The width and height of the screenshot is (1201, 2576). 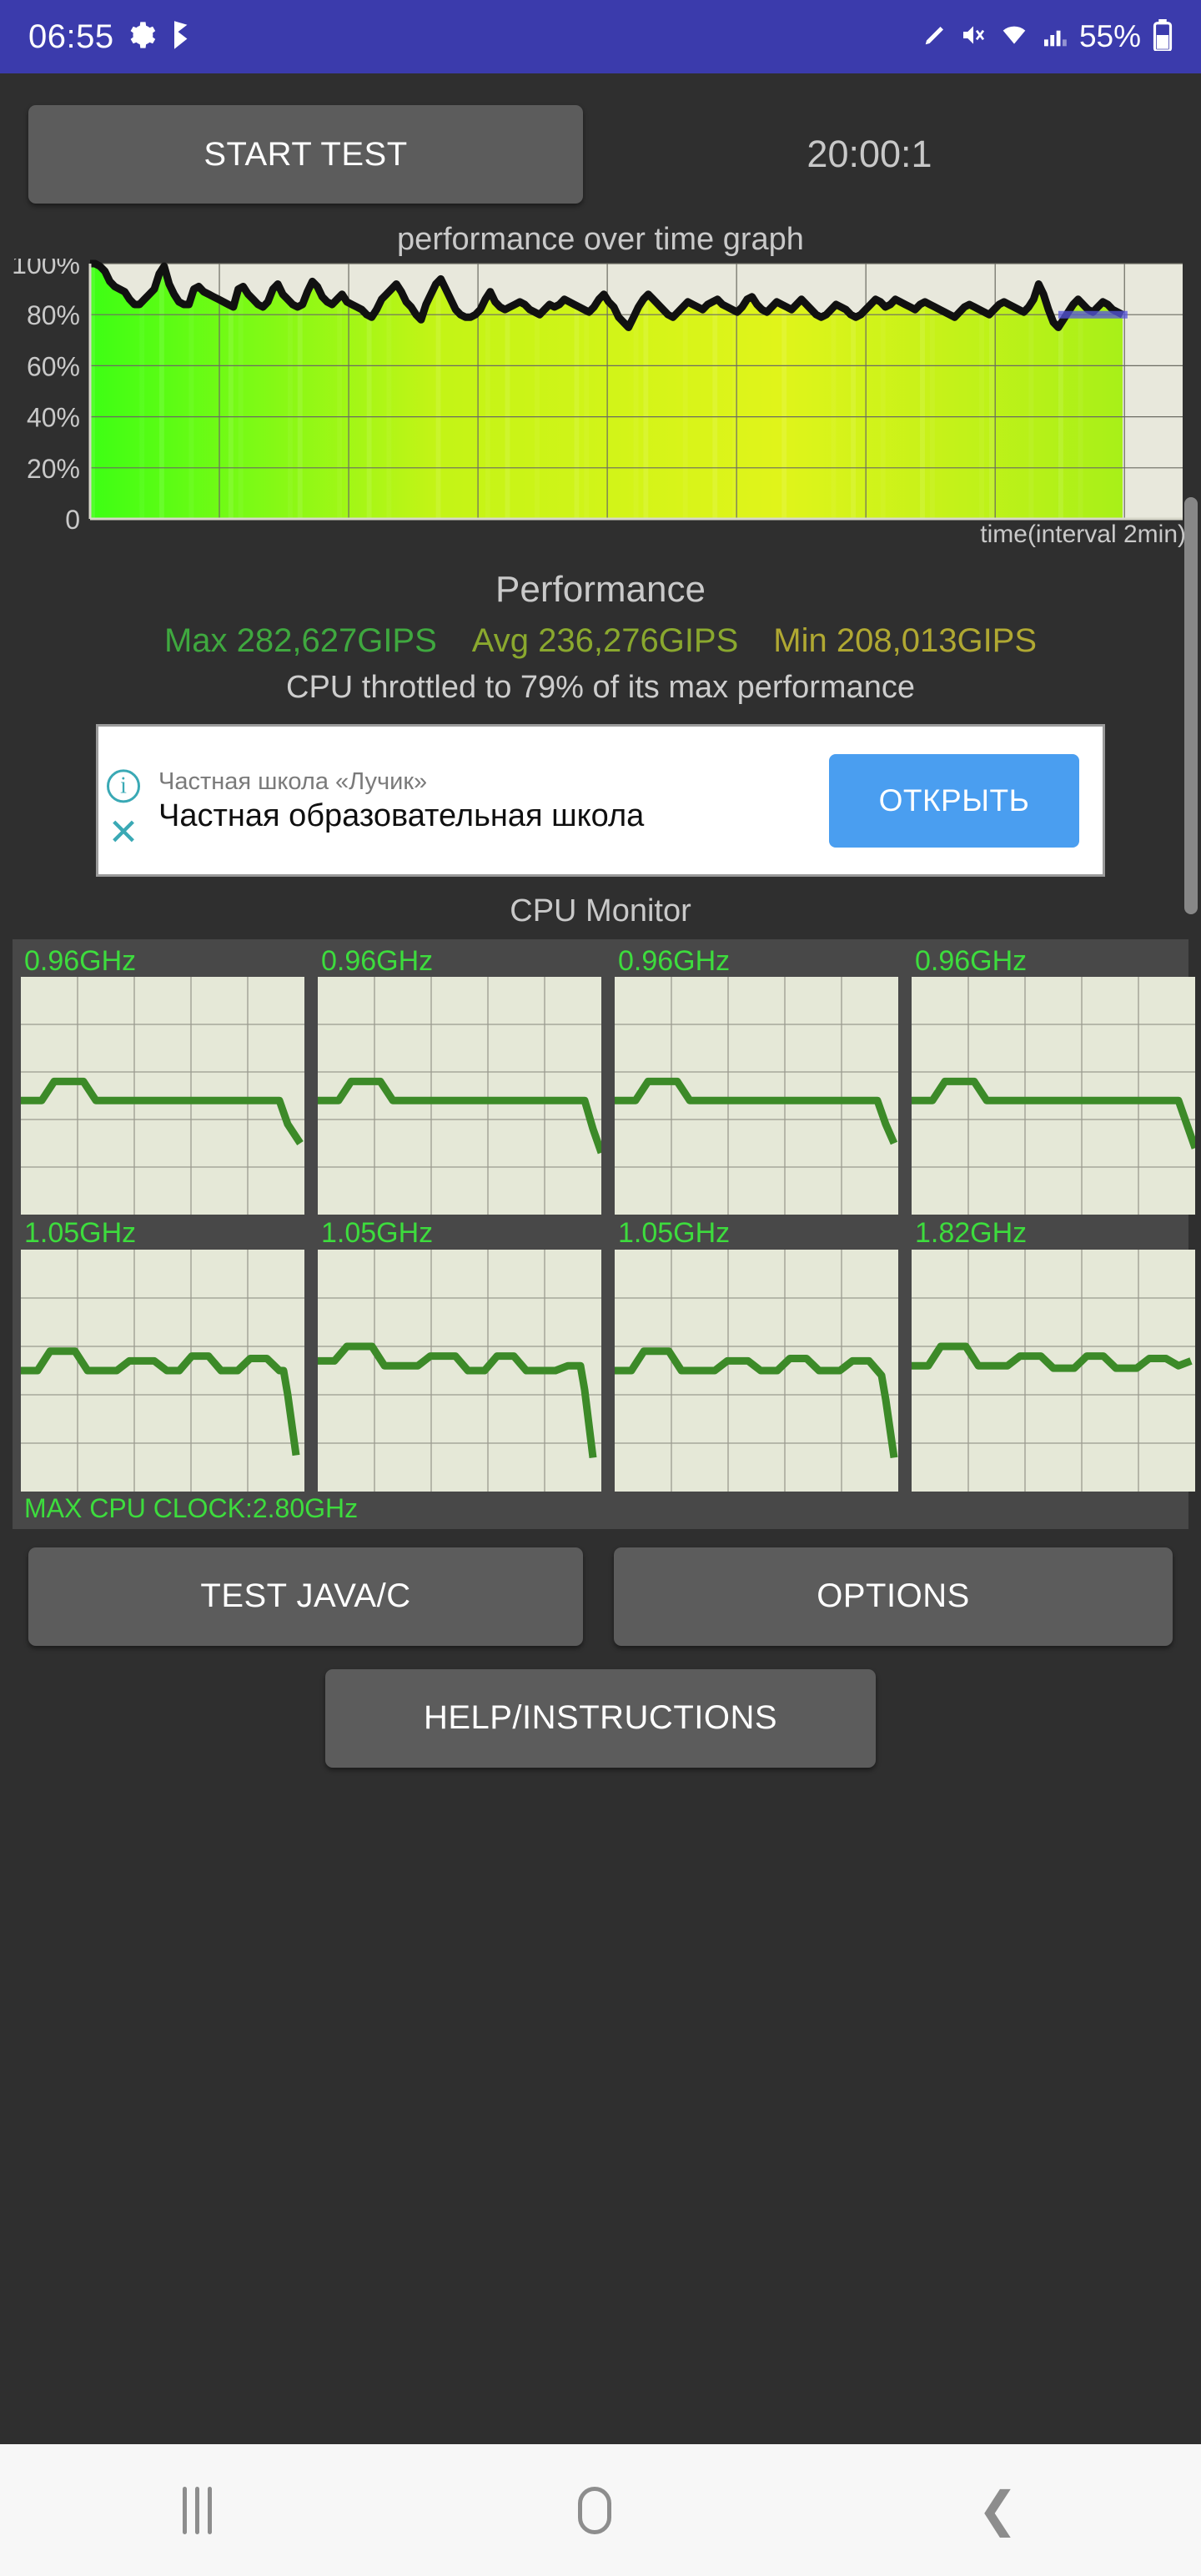 I want to click on cpu-core-1: 0.96GHz, so click(x=163, y=1080).